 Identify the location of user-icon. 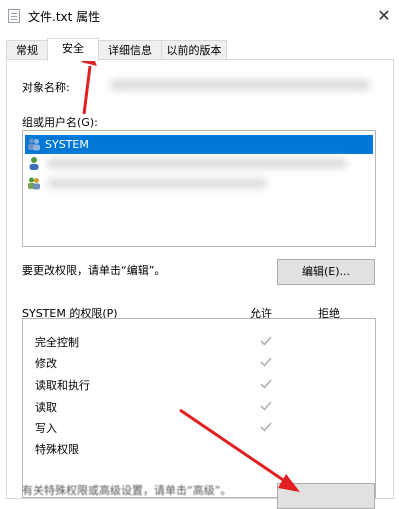
(34, 163).